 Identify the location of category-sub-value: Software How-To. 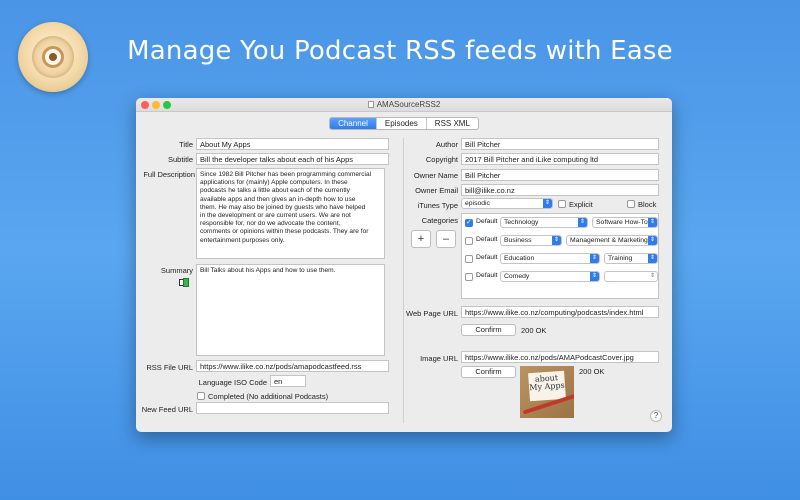
(622, 222).